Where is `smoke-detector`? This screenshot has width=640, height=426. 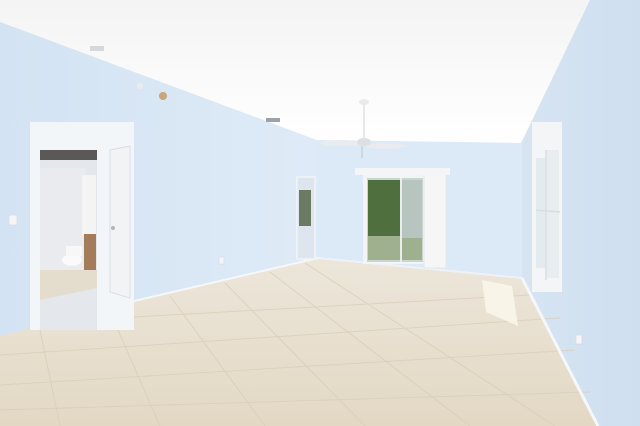
smoke-detector is located at coordinates (163, 96).